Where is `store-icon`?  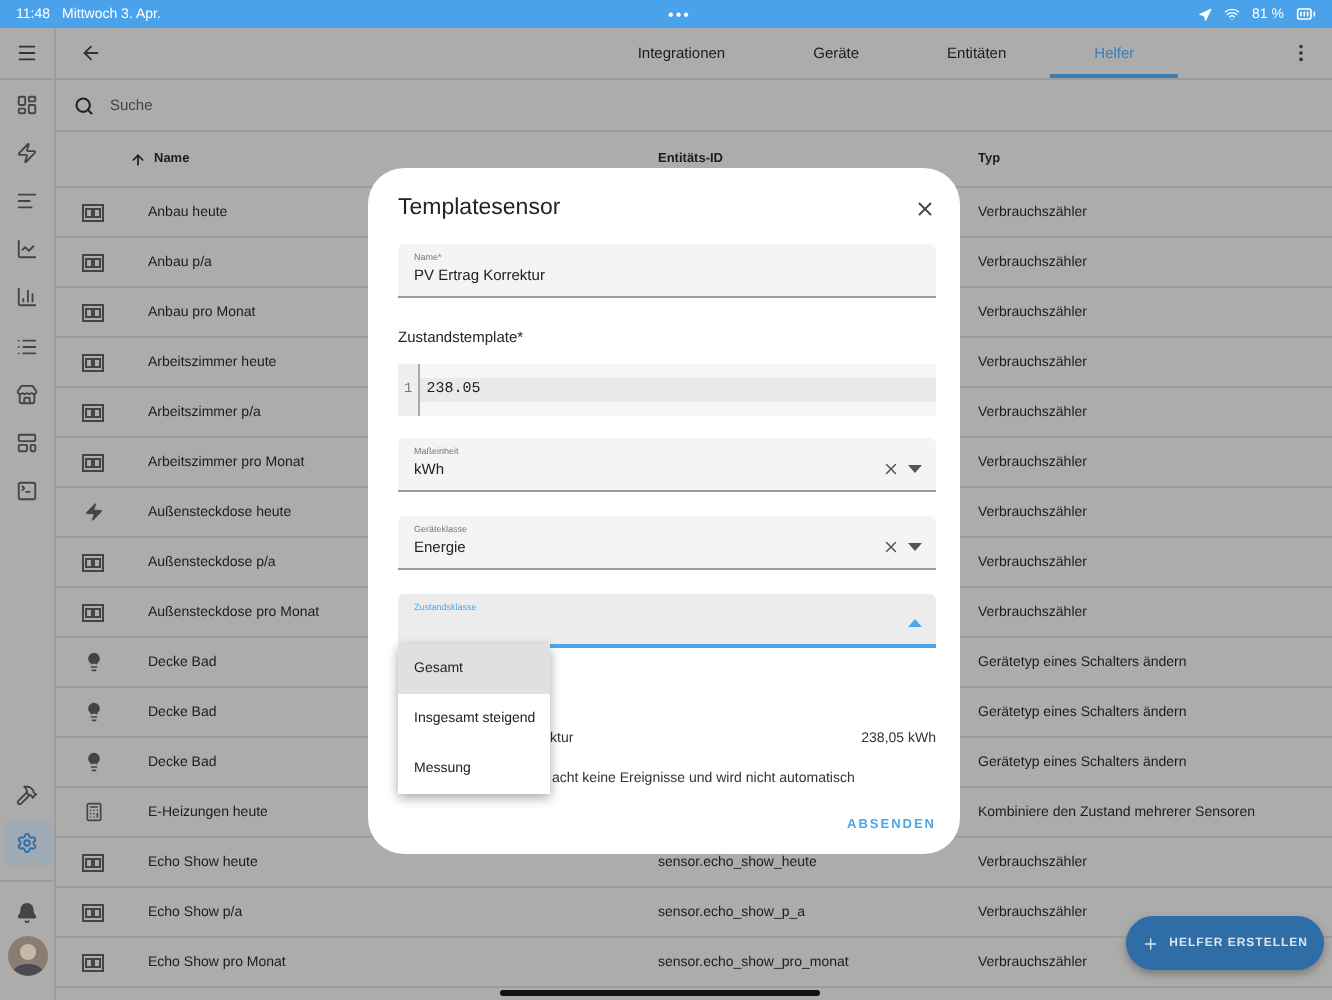
store-icon is located at coordinates (27, 394).